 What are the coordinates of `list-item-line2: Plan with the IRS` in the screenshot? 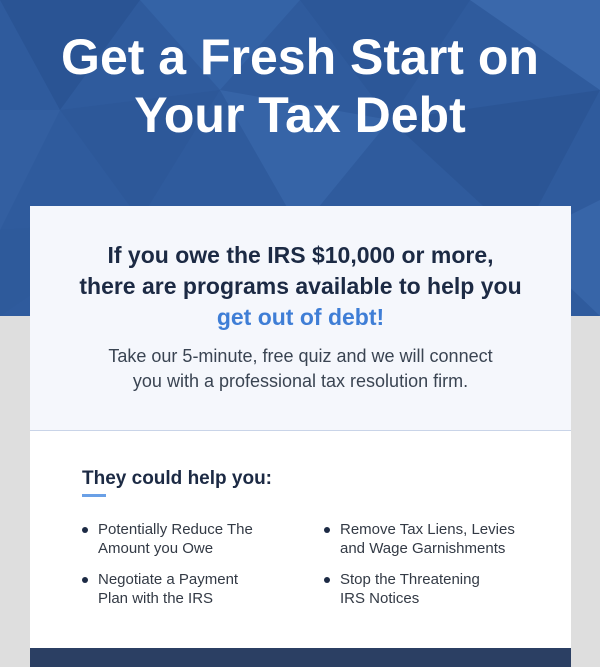 It's located at (156, 598).